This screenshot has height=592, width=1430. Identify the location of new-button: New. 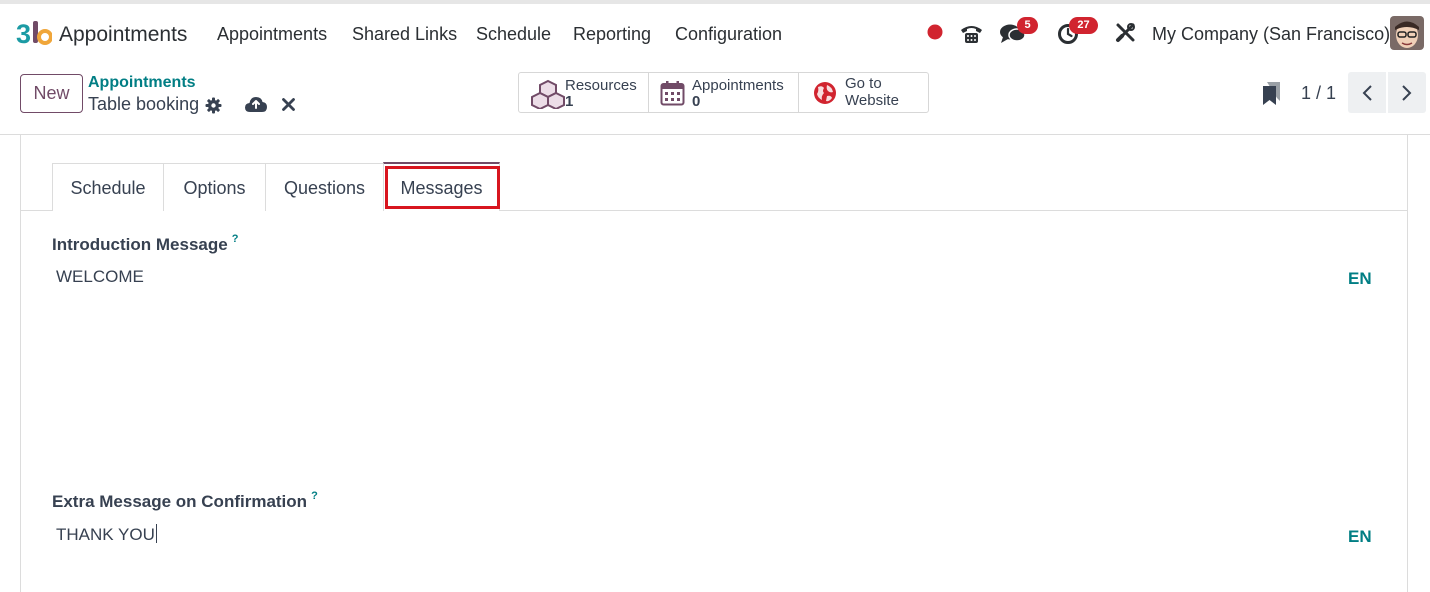
(51, 93).